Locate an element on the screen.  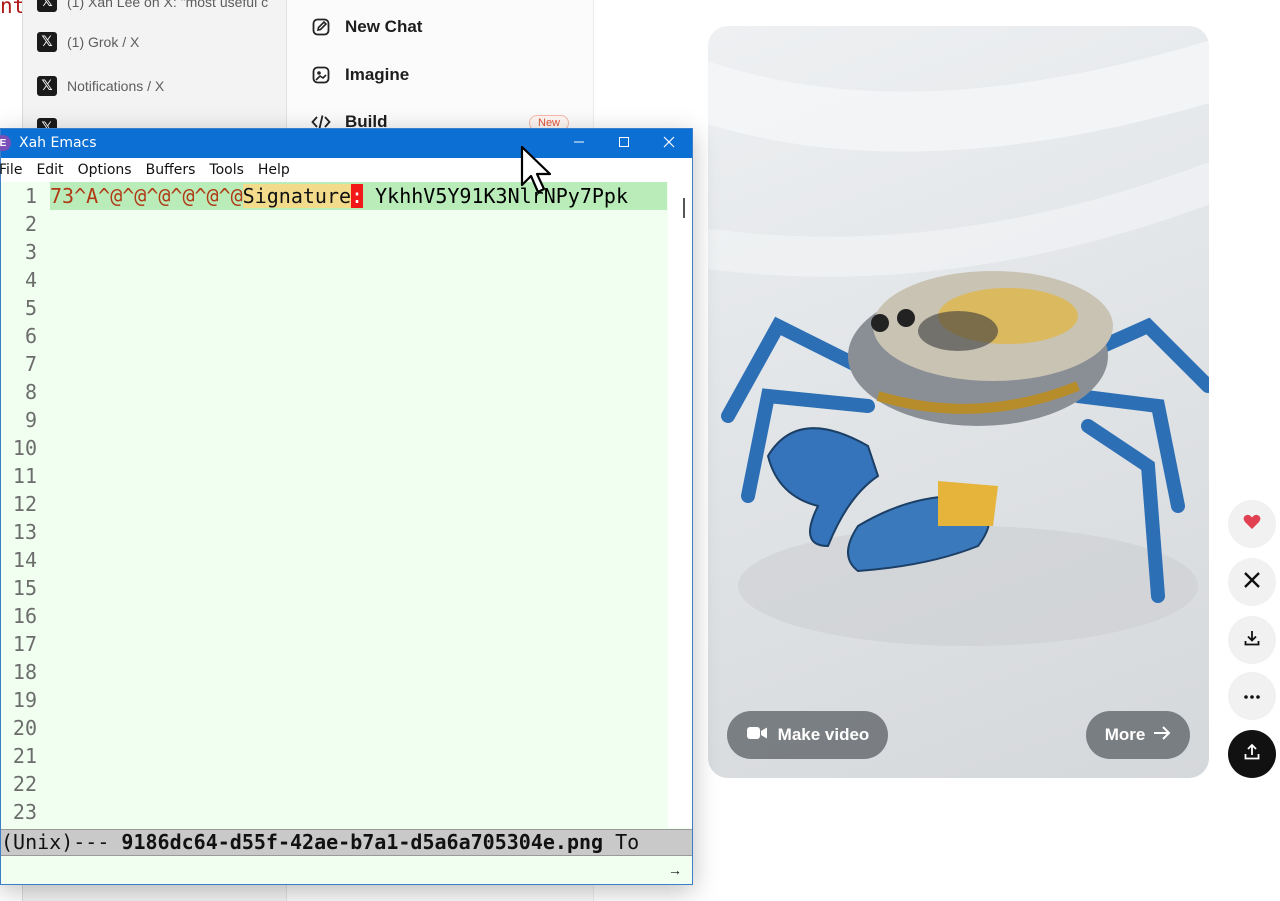
make-video-button: Make video is located at coordinates (807, 735).